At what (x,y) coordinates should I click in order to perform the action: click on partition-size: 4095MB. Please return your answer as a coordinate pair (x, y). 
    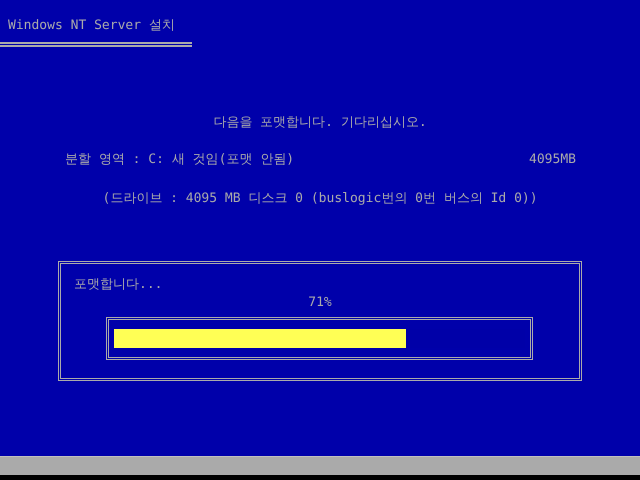
    Looking at the image, I should click on (552, 160).